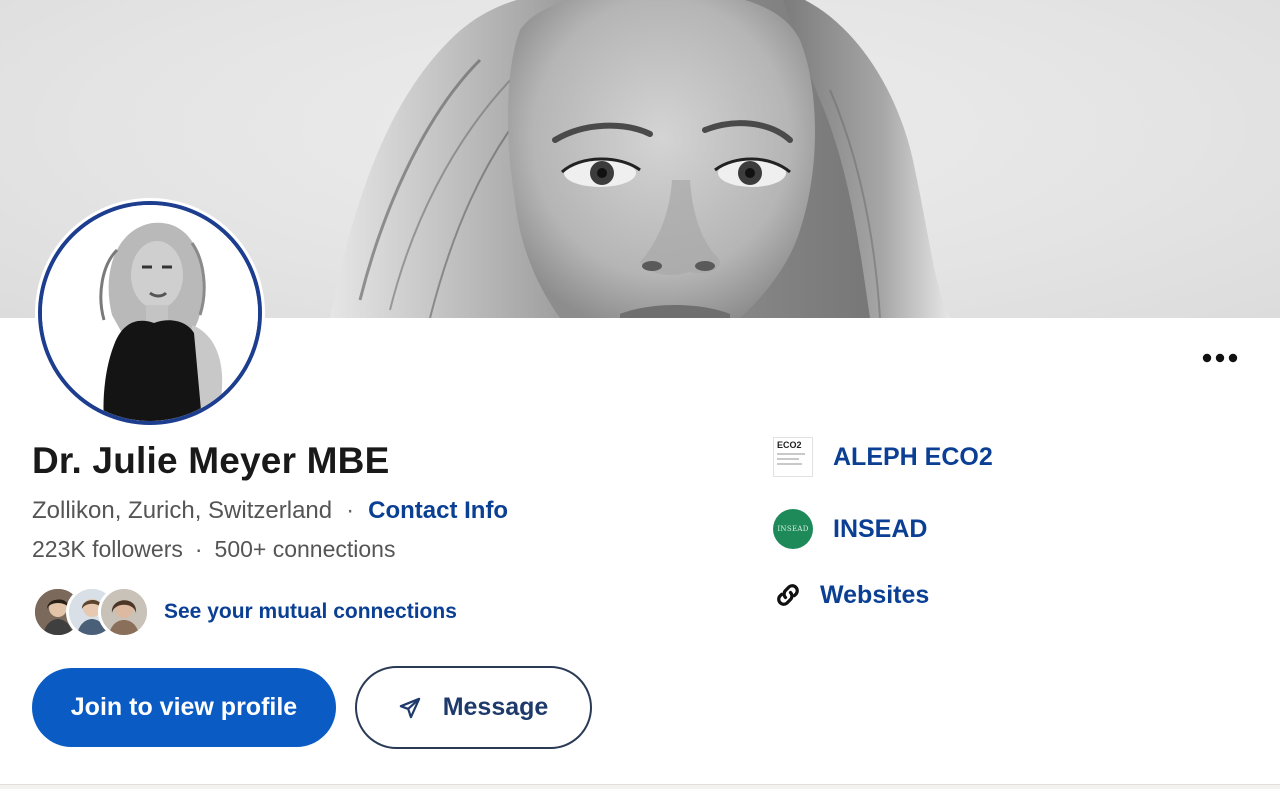 This screenshot has width=1280, height=789. I want to click on mutual-avatars, so click(91, 612).